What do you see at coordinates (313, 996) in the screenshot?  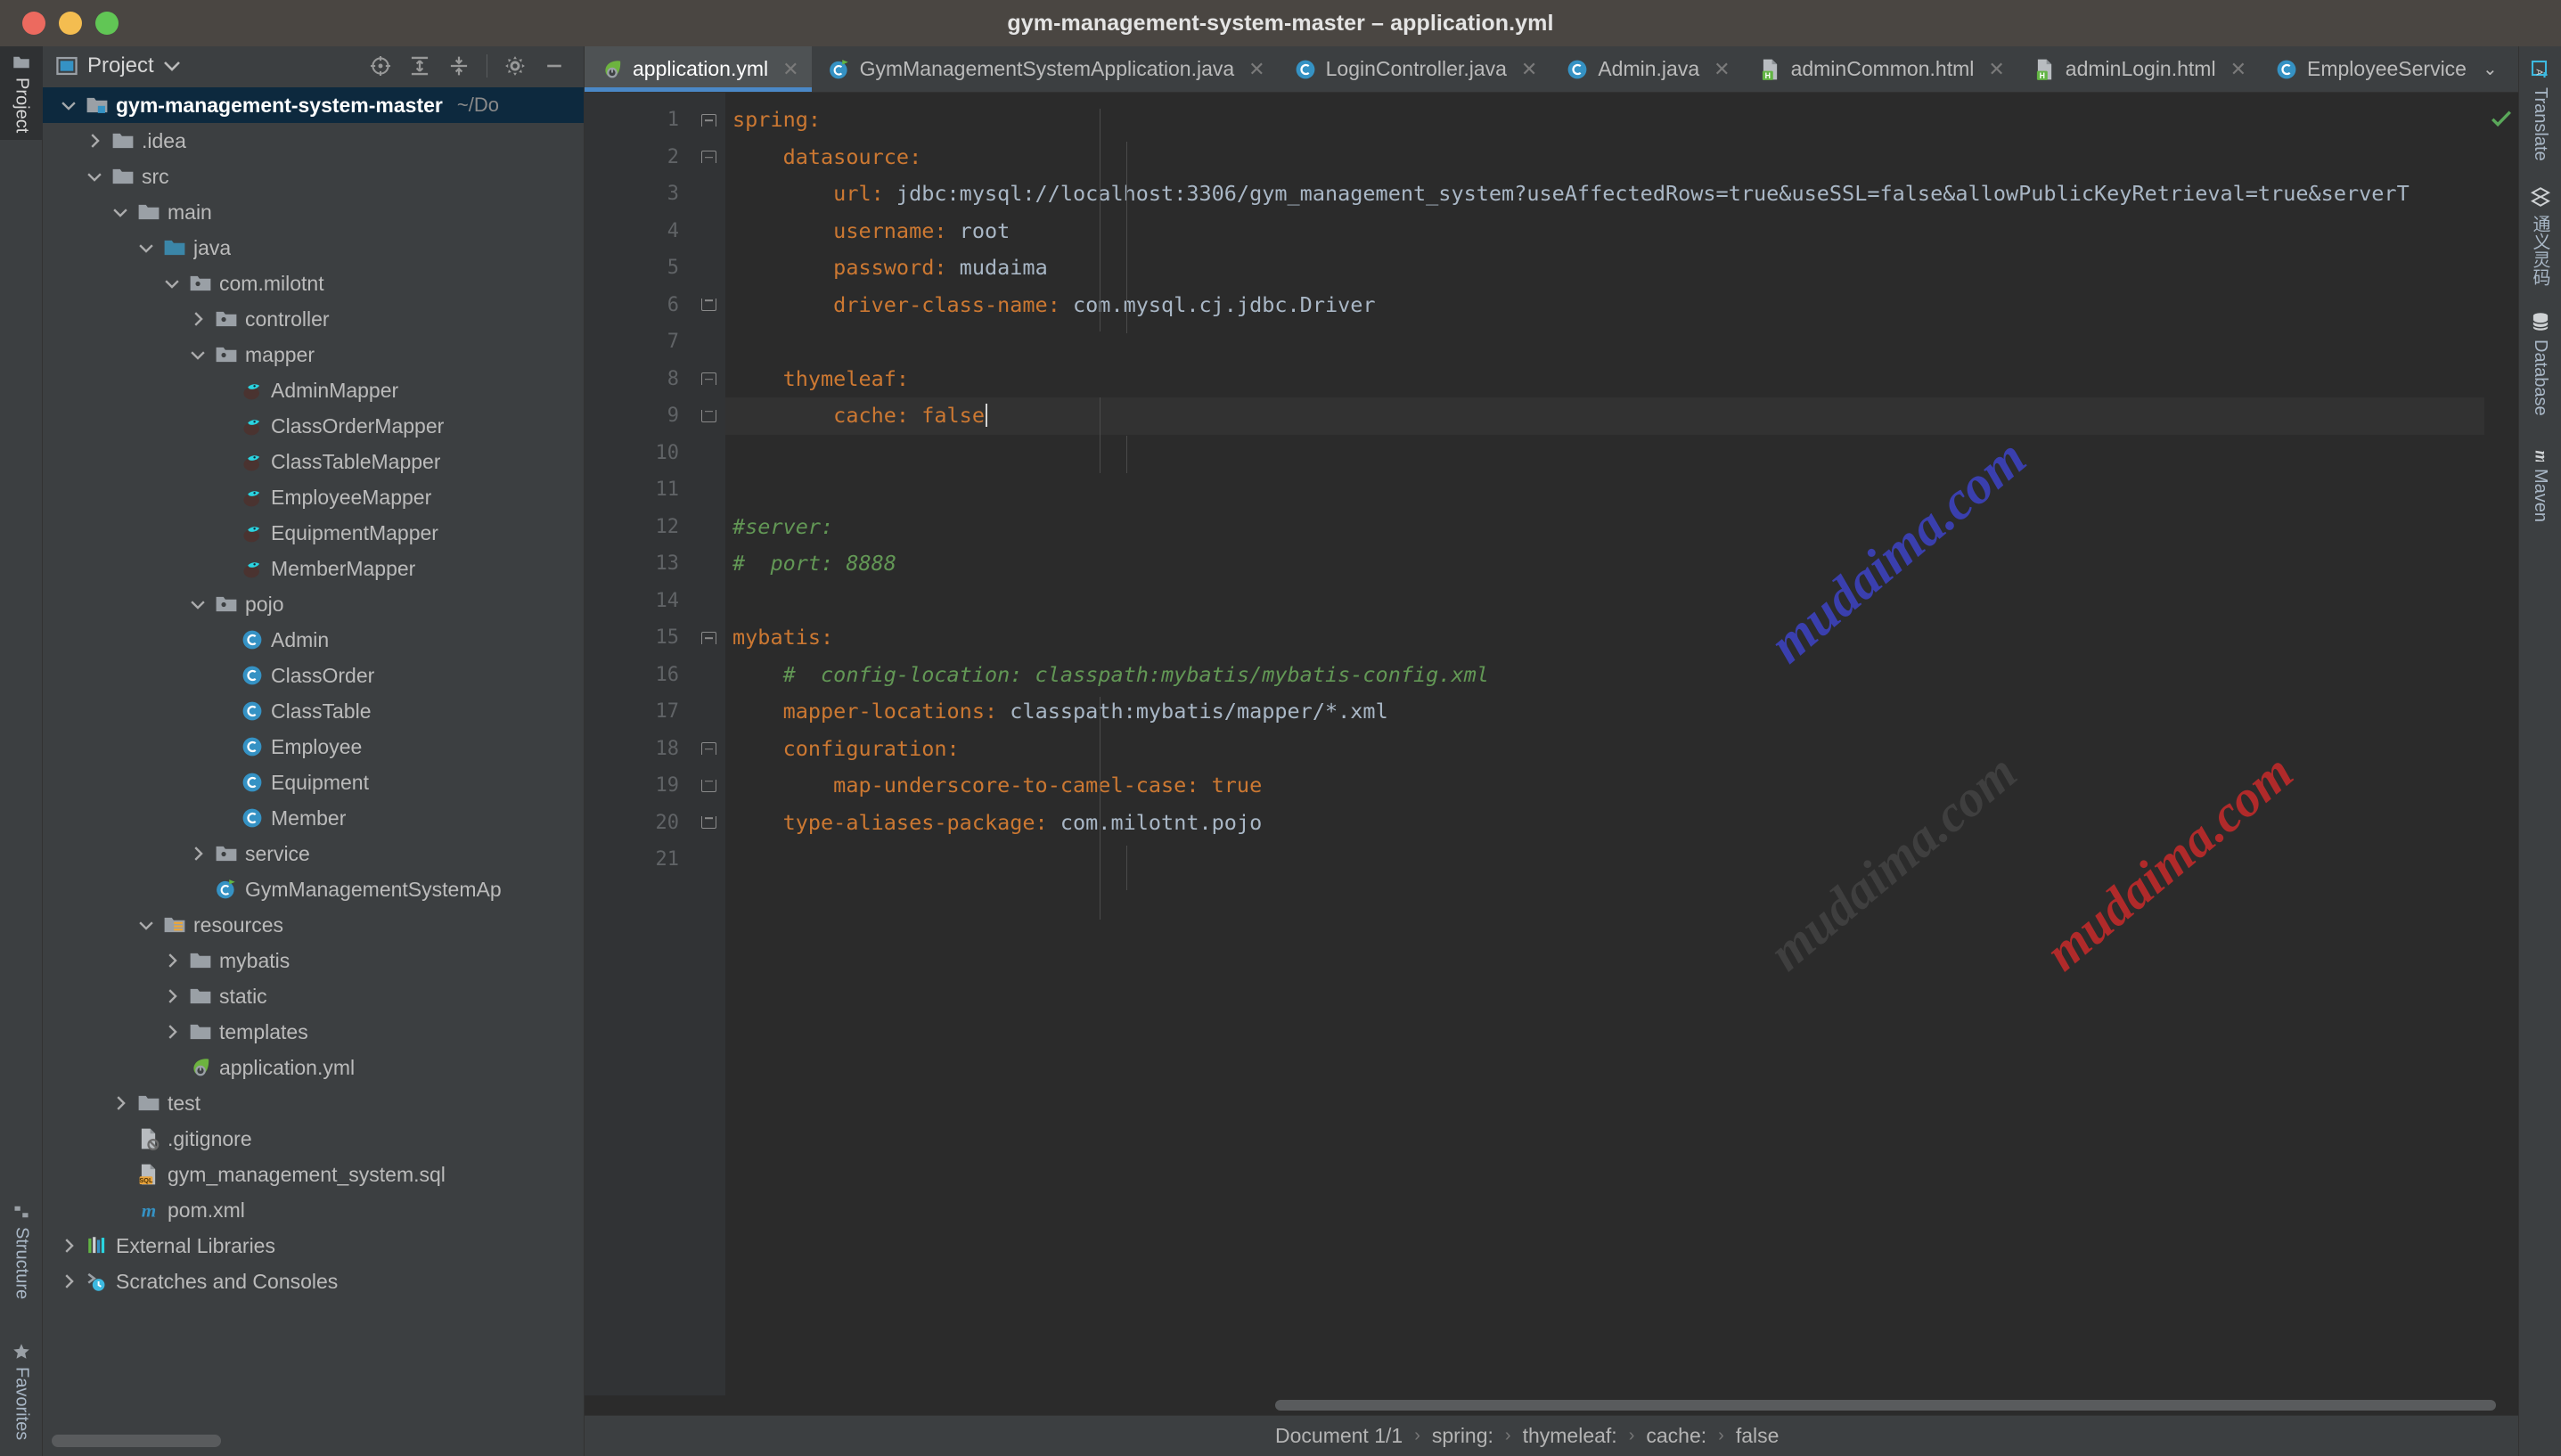 I see `tree-node: static` at bounding box center [313, 996].